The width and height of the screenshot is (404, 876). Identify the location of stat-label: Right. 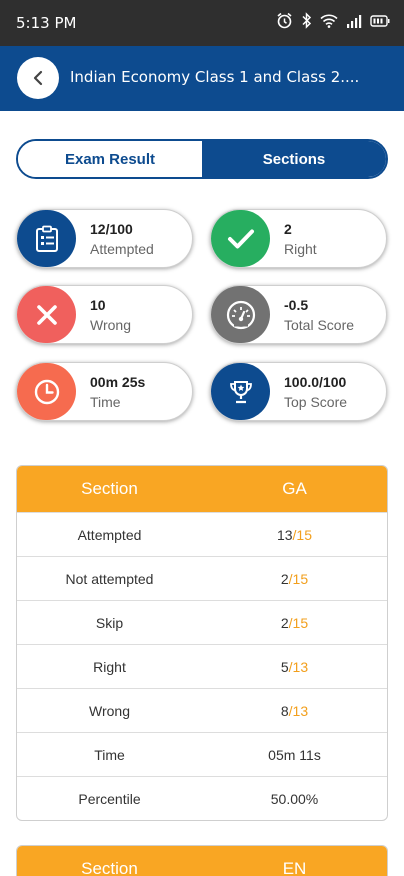
(300, 249).